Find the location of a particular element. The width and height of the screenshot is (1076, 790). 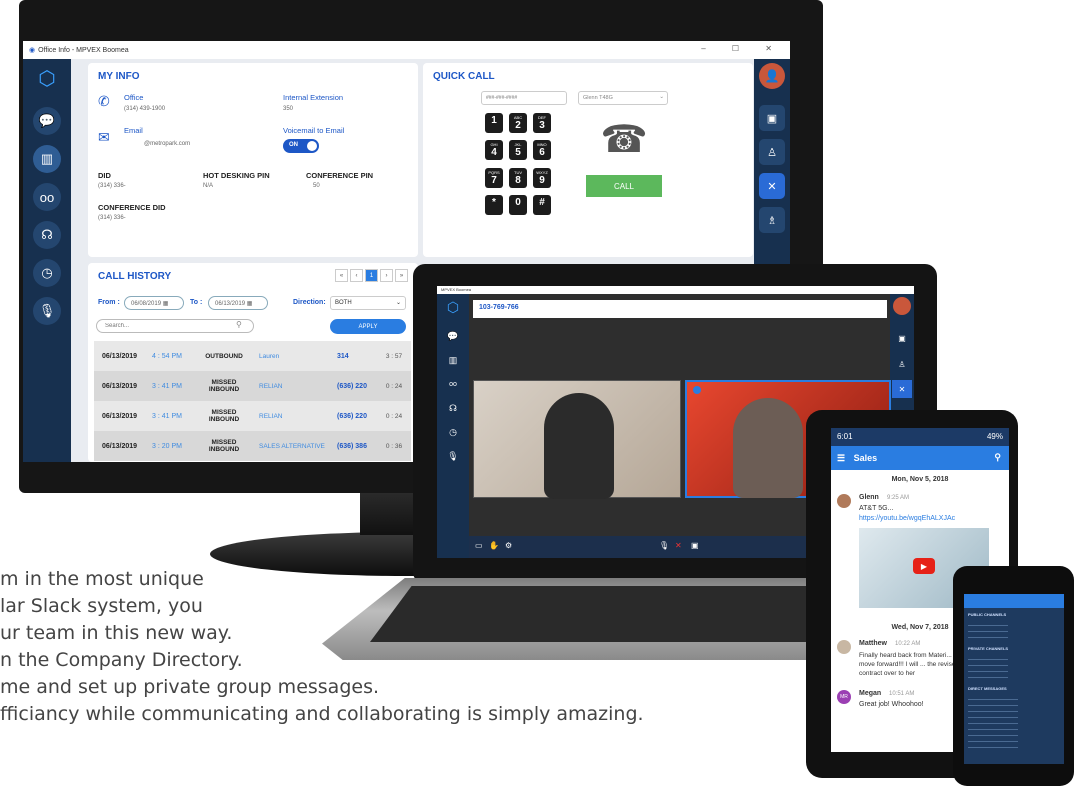

section-private-channels: PRIVATE CHANNELS is located at coordinates (988, 648).